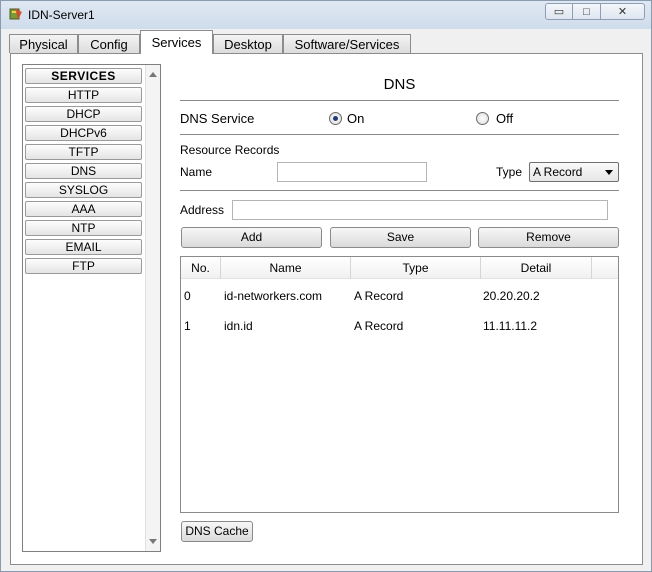 The width and height of the screenshot is (652, 572). I want to click on add-button: Add, so click(251, 237).